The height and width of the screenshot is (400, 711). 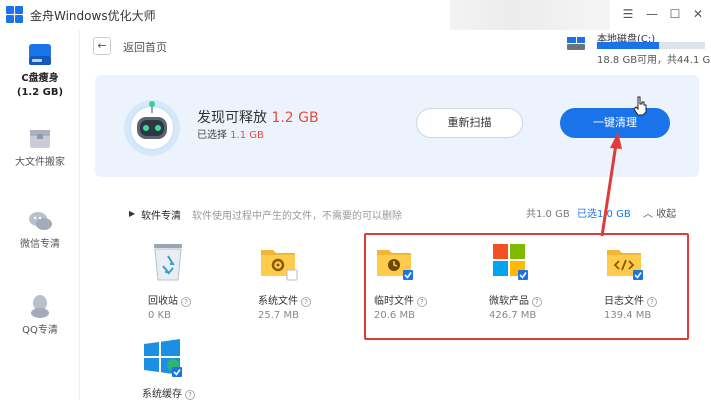 I want to click on menu-button: ☰, so click(x=628, y=14).